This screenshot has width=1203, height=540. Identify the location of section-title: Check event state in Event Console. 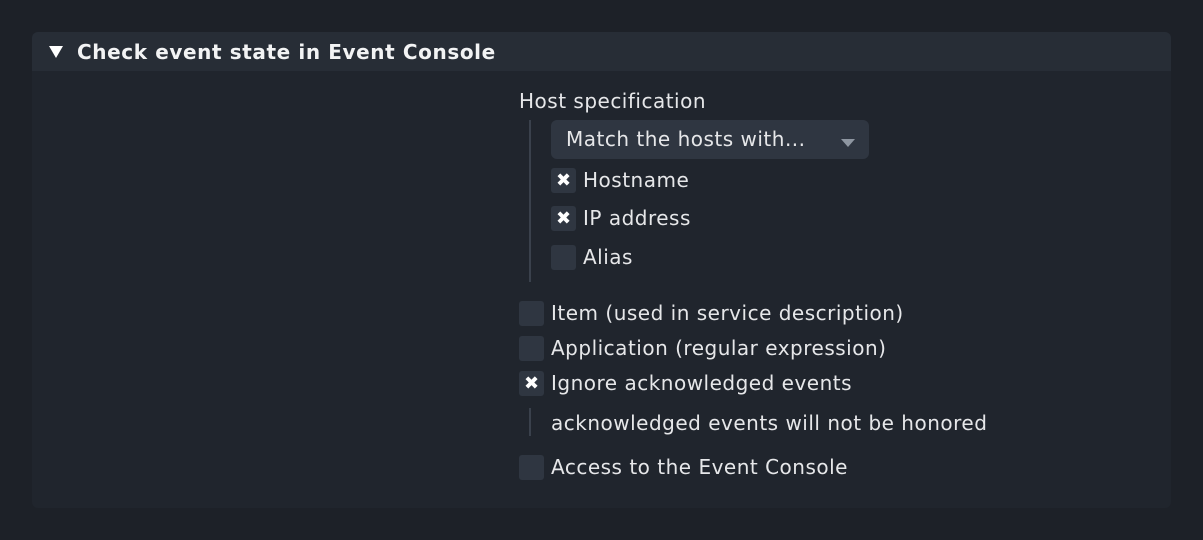
(286, 52).